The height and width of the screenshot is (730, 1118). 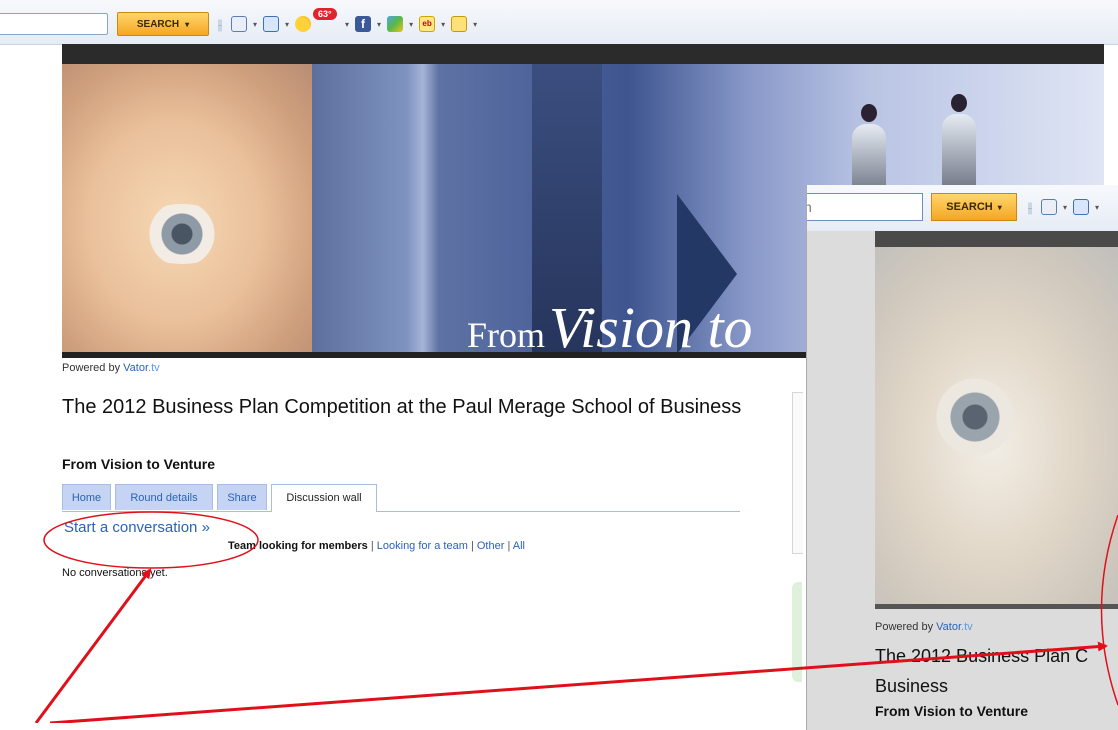 What do you see at coordinates (651, 326) in the screenshot?
I see `banner-vision: Vision to` at bounding box center [651, 326].